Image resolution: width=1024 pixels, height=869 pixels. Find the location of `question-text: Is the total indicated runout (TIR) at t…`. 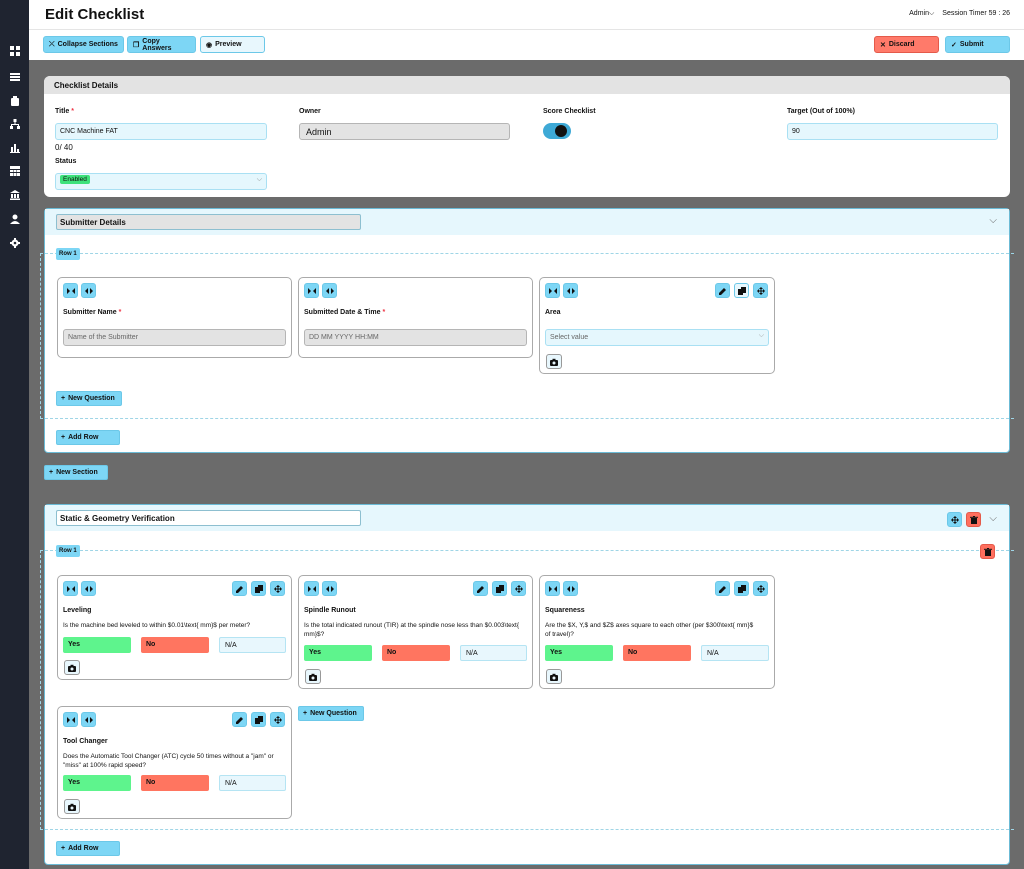

question-text: Is the total indicated runout (TIR) at t… is located at coordinates (411, 630).